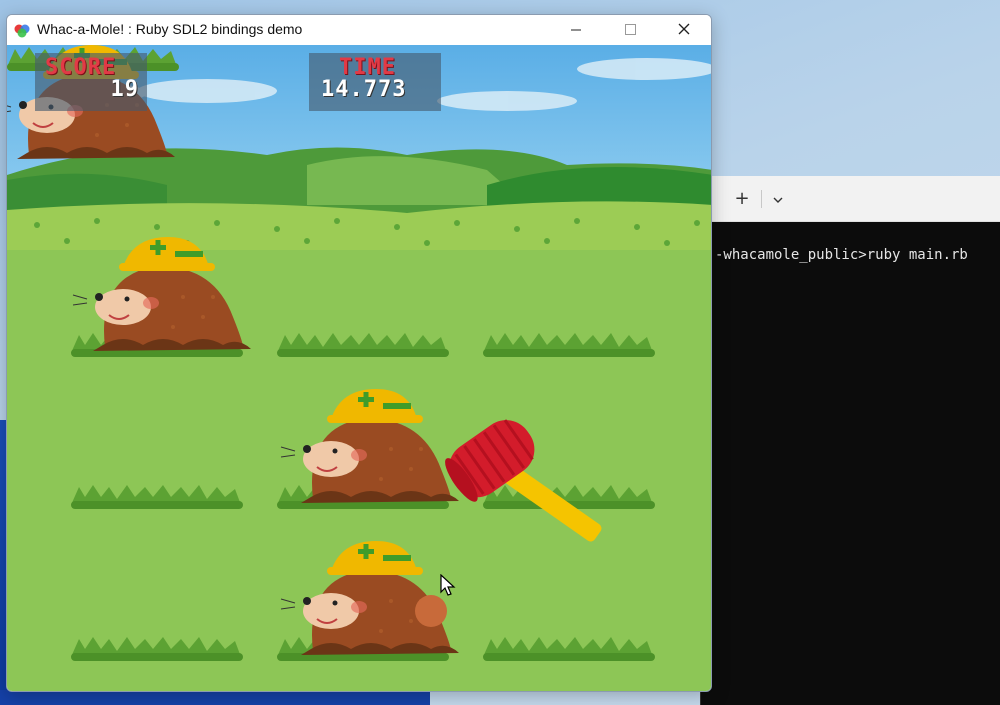 Image resolution: width=1000 pixels, height=705 pixels. Describe the element at coordinates (359, 228) in the screenshot. I see `meadow-band` at that location.